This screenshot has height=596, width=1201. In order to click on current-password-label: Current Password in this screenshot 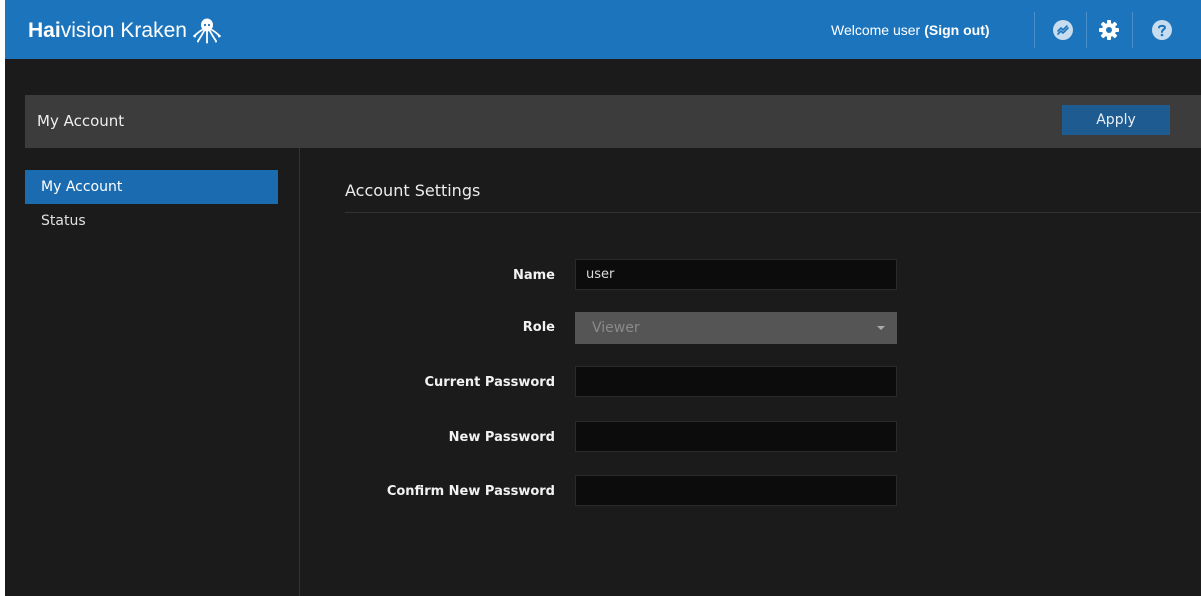, I will do `click(489, 382)`.